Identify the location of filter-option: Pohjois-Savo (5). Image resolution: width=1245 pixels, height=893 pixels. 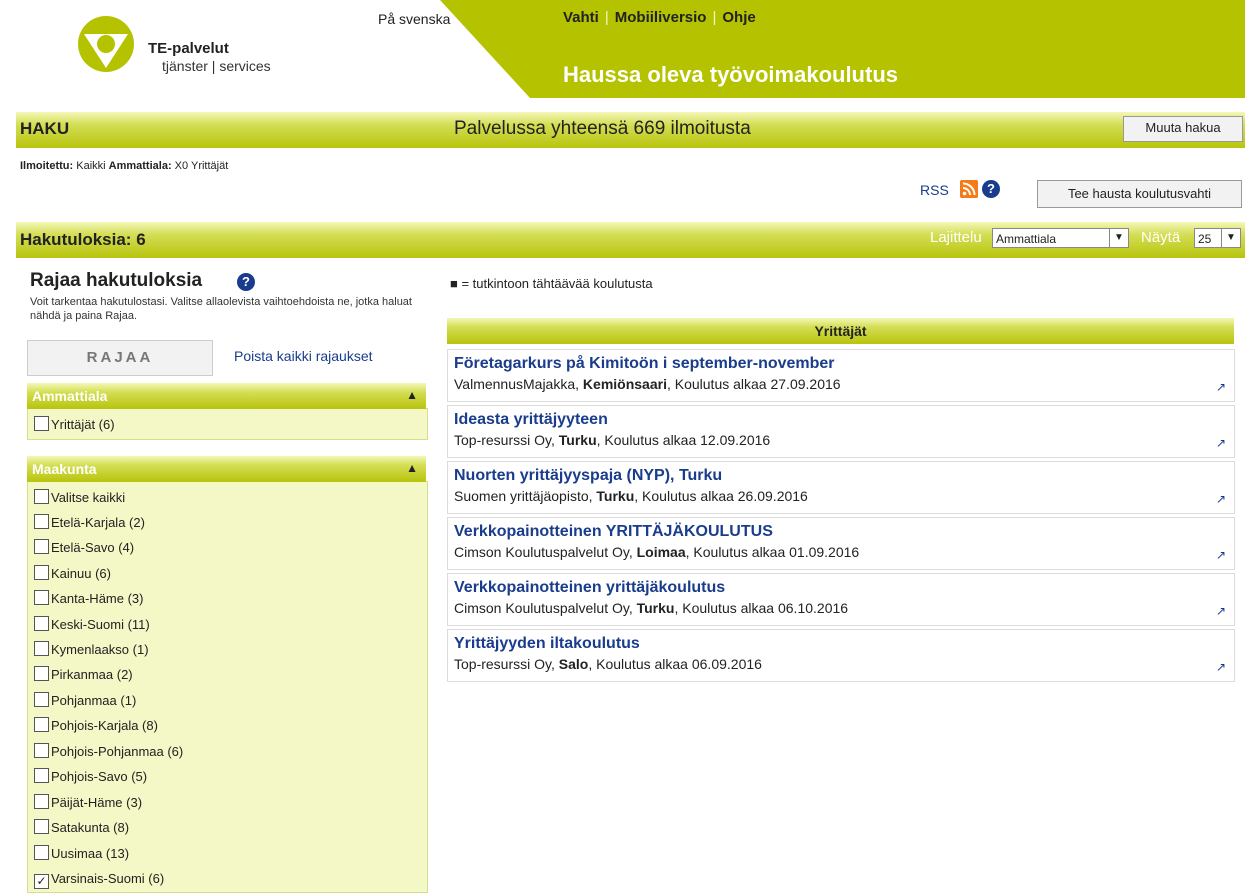
(90, 777).